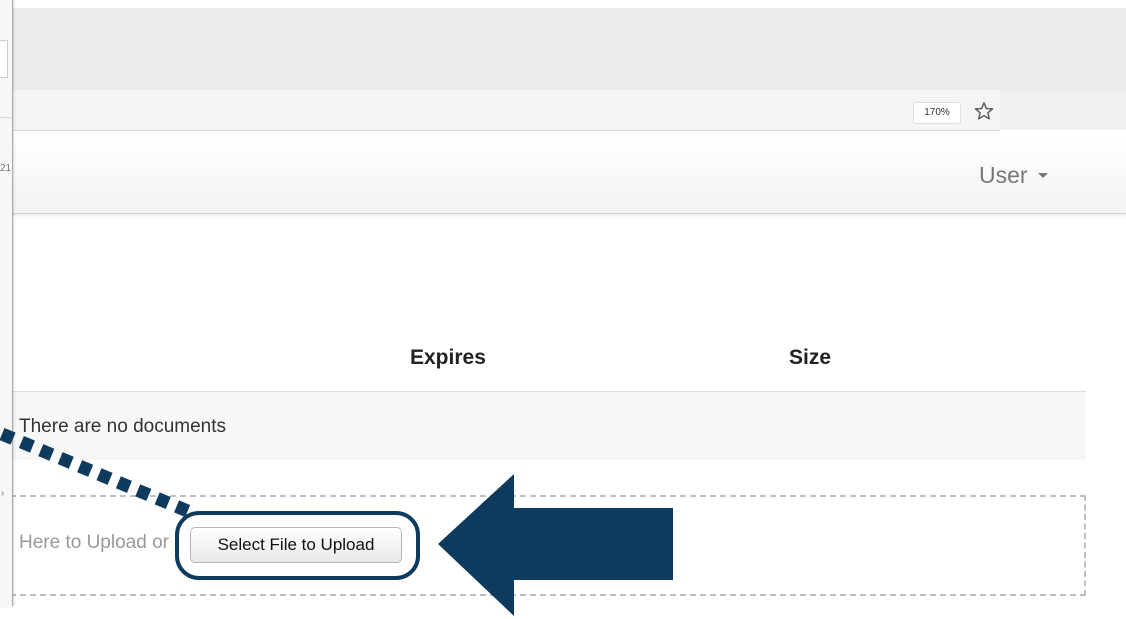 The image size is (1126, 619). I want to click on zoom-level-badge: 170%, so click(937, 113).